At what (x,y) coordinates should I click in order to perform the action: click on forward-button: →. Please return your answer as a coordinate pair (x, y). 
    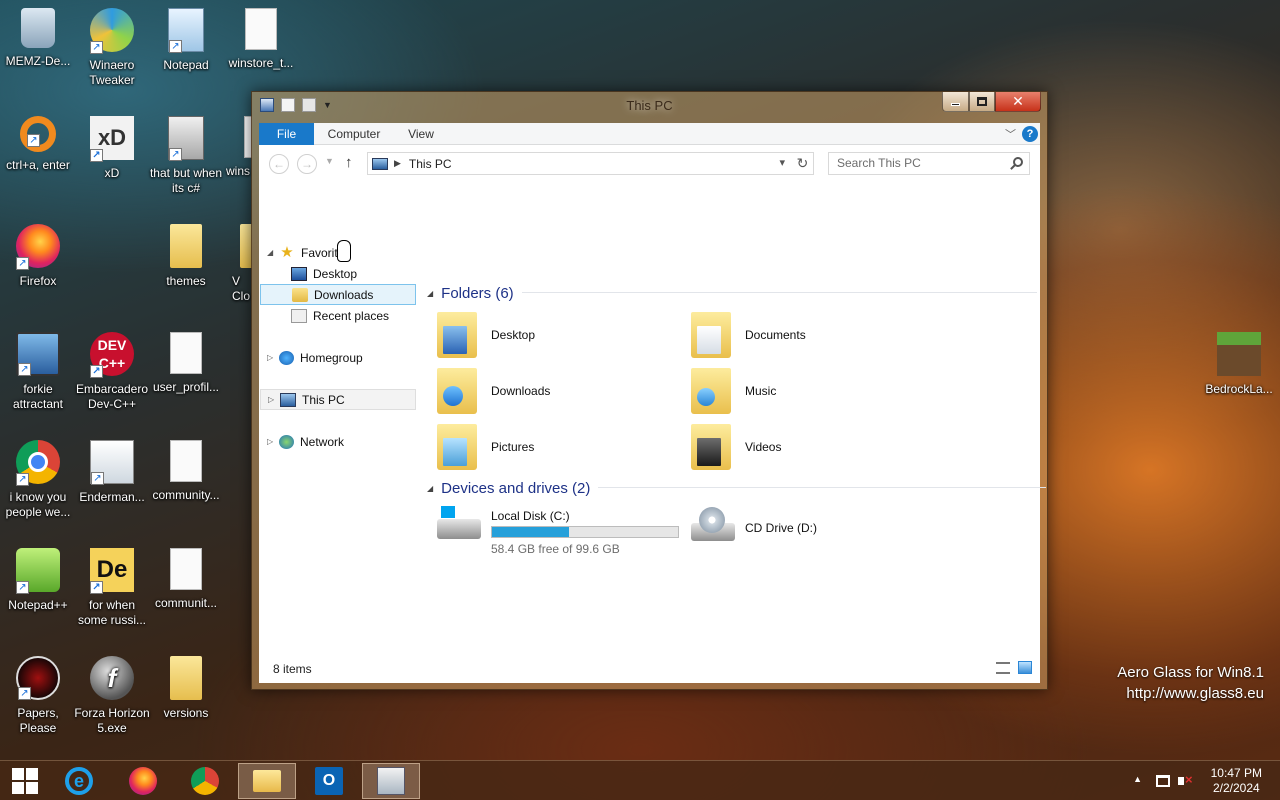
    Looking at the image, I should click on (307, 164).